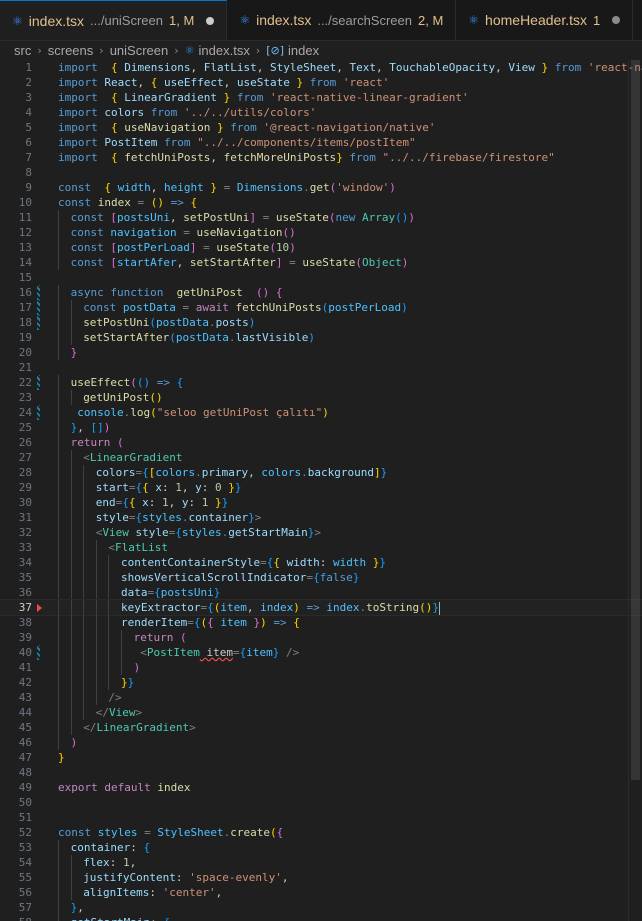 The width and height of the screenshot is (642, 921). Describe the element at coordinates (321, 502) in the screenshot. I see `code-line: 30 end={{ x: 1, y: 1 }}` at that location.